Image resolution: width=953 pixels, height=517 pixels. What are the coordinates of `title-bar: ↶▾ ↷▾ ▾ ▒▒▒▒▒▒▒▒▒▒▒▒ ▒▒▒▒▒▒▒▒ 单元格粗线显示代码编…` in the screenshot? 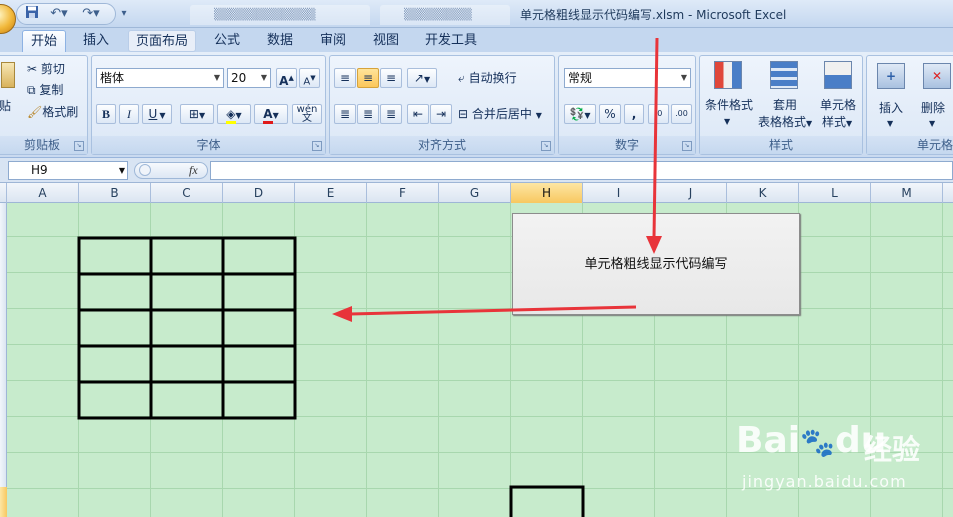 It's located at (476, 14).